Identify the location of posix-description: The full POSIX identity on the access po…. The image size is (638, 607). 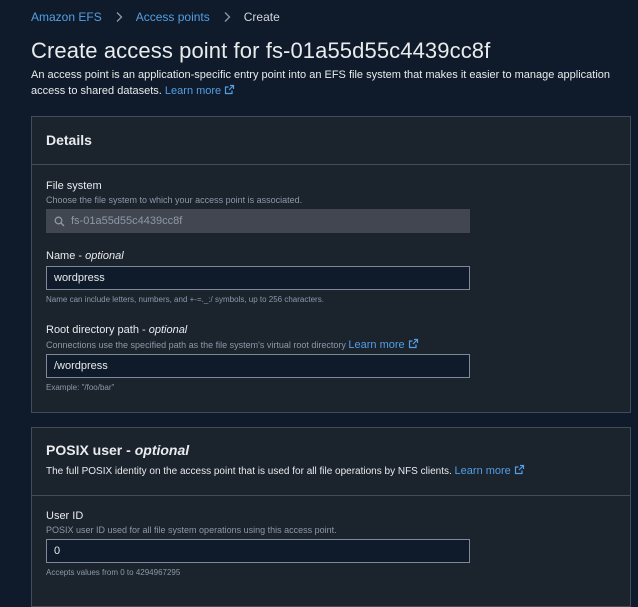
(331, 470).